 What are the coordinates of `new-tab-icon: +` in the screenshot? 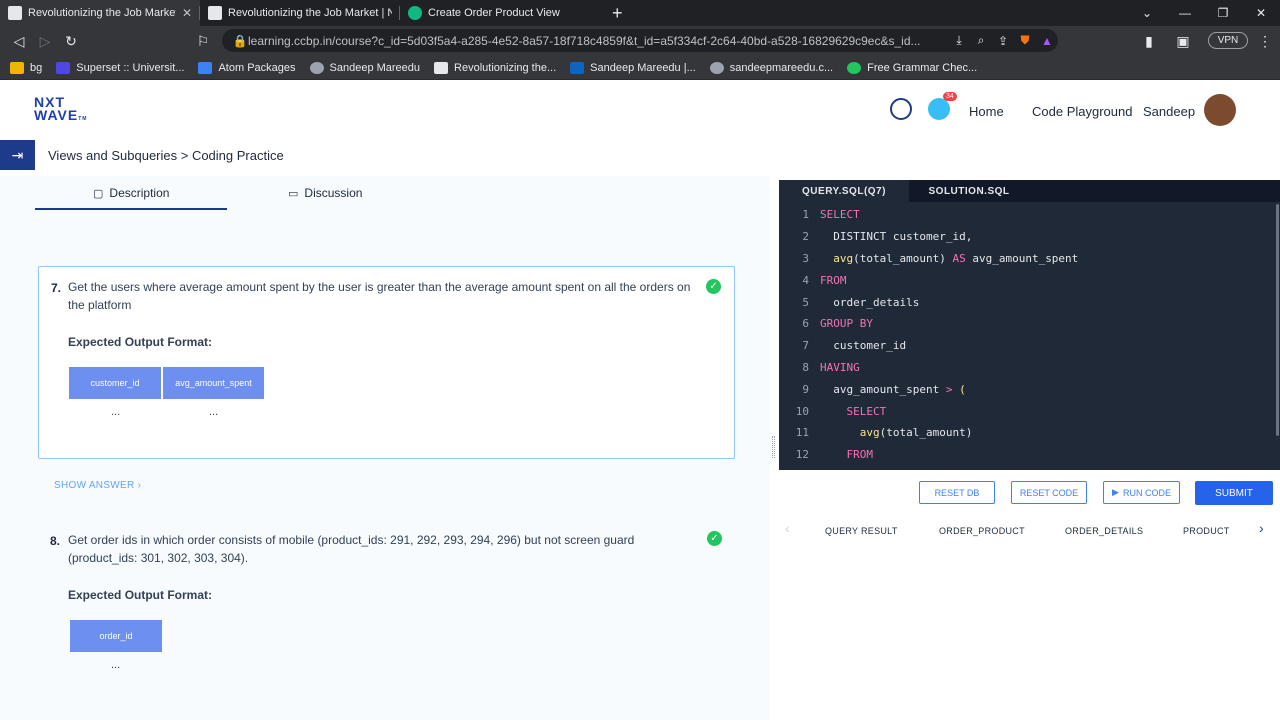 It's located at (617, 13).